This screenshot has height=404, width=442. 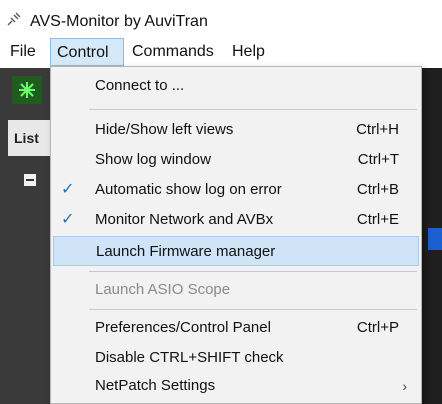 I want to click on menu-item-monitor-network: ✓ Monitor Network and AVBx Ctrl+E, so click(x=236, y=220).